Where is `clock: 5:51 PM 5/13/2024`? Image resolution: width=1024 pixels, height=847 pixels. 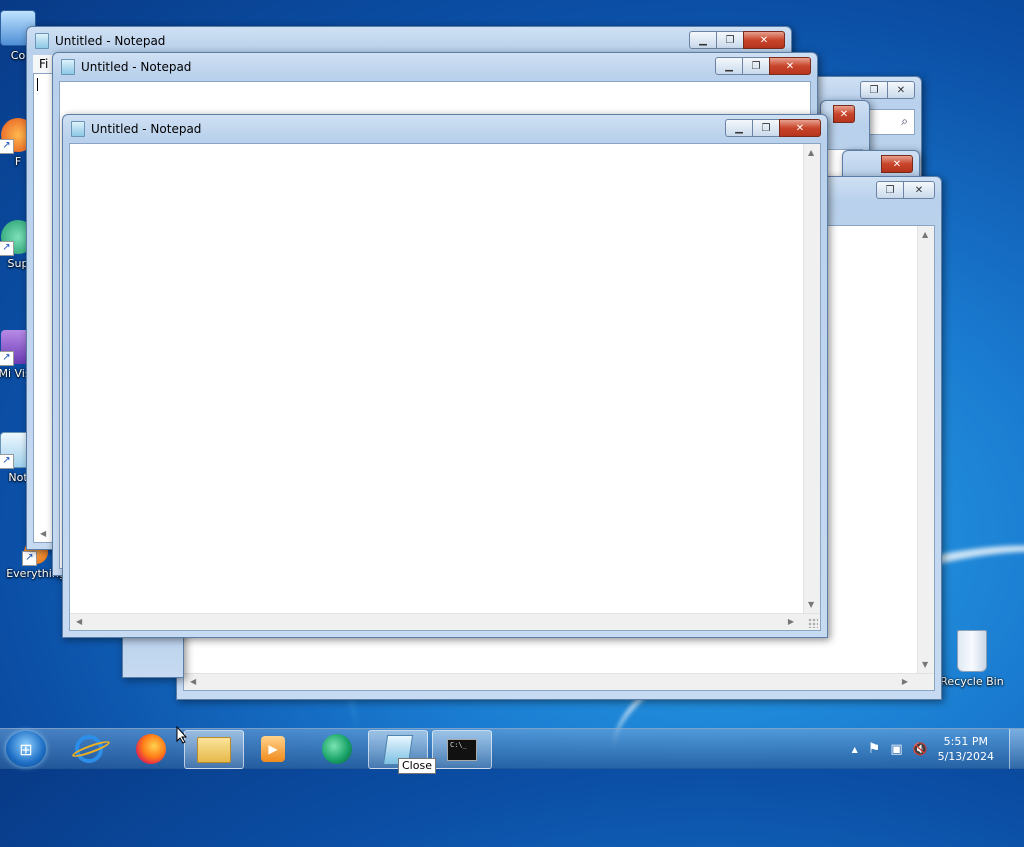
clock: 5:51 PM 5/13/2024 is located at coordinates (966, 749).